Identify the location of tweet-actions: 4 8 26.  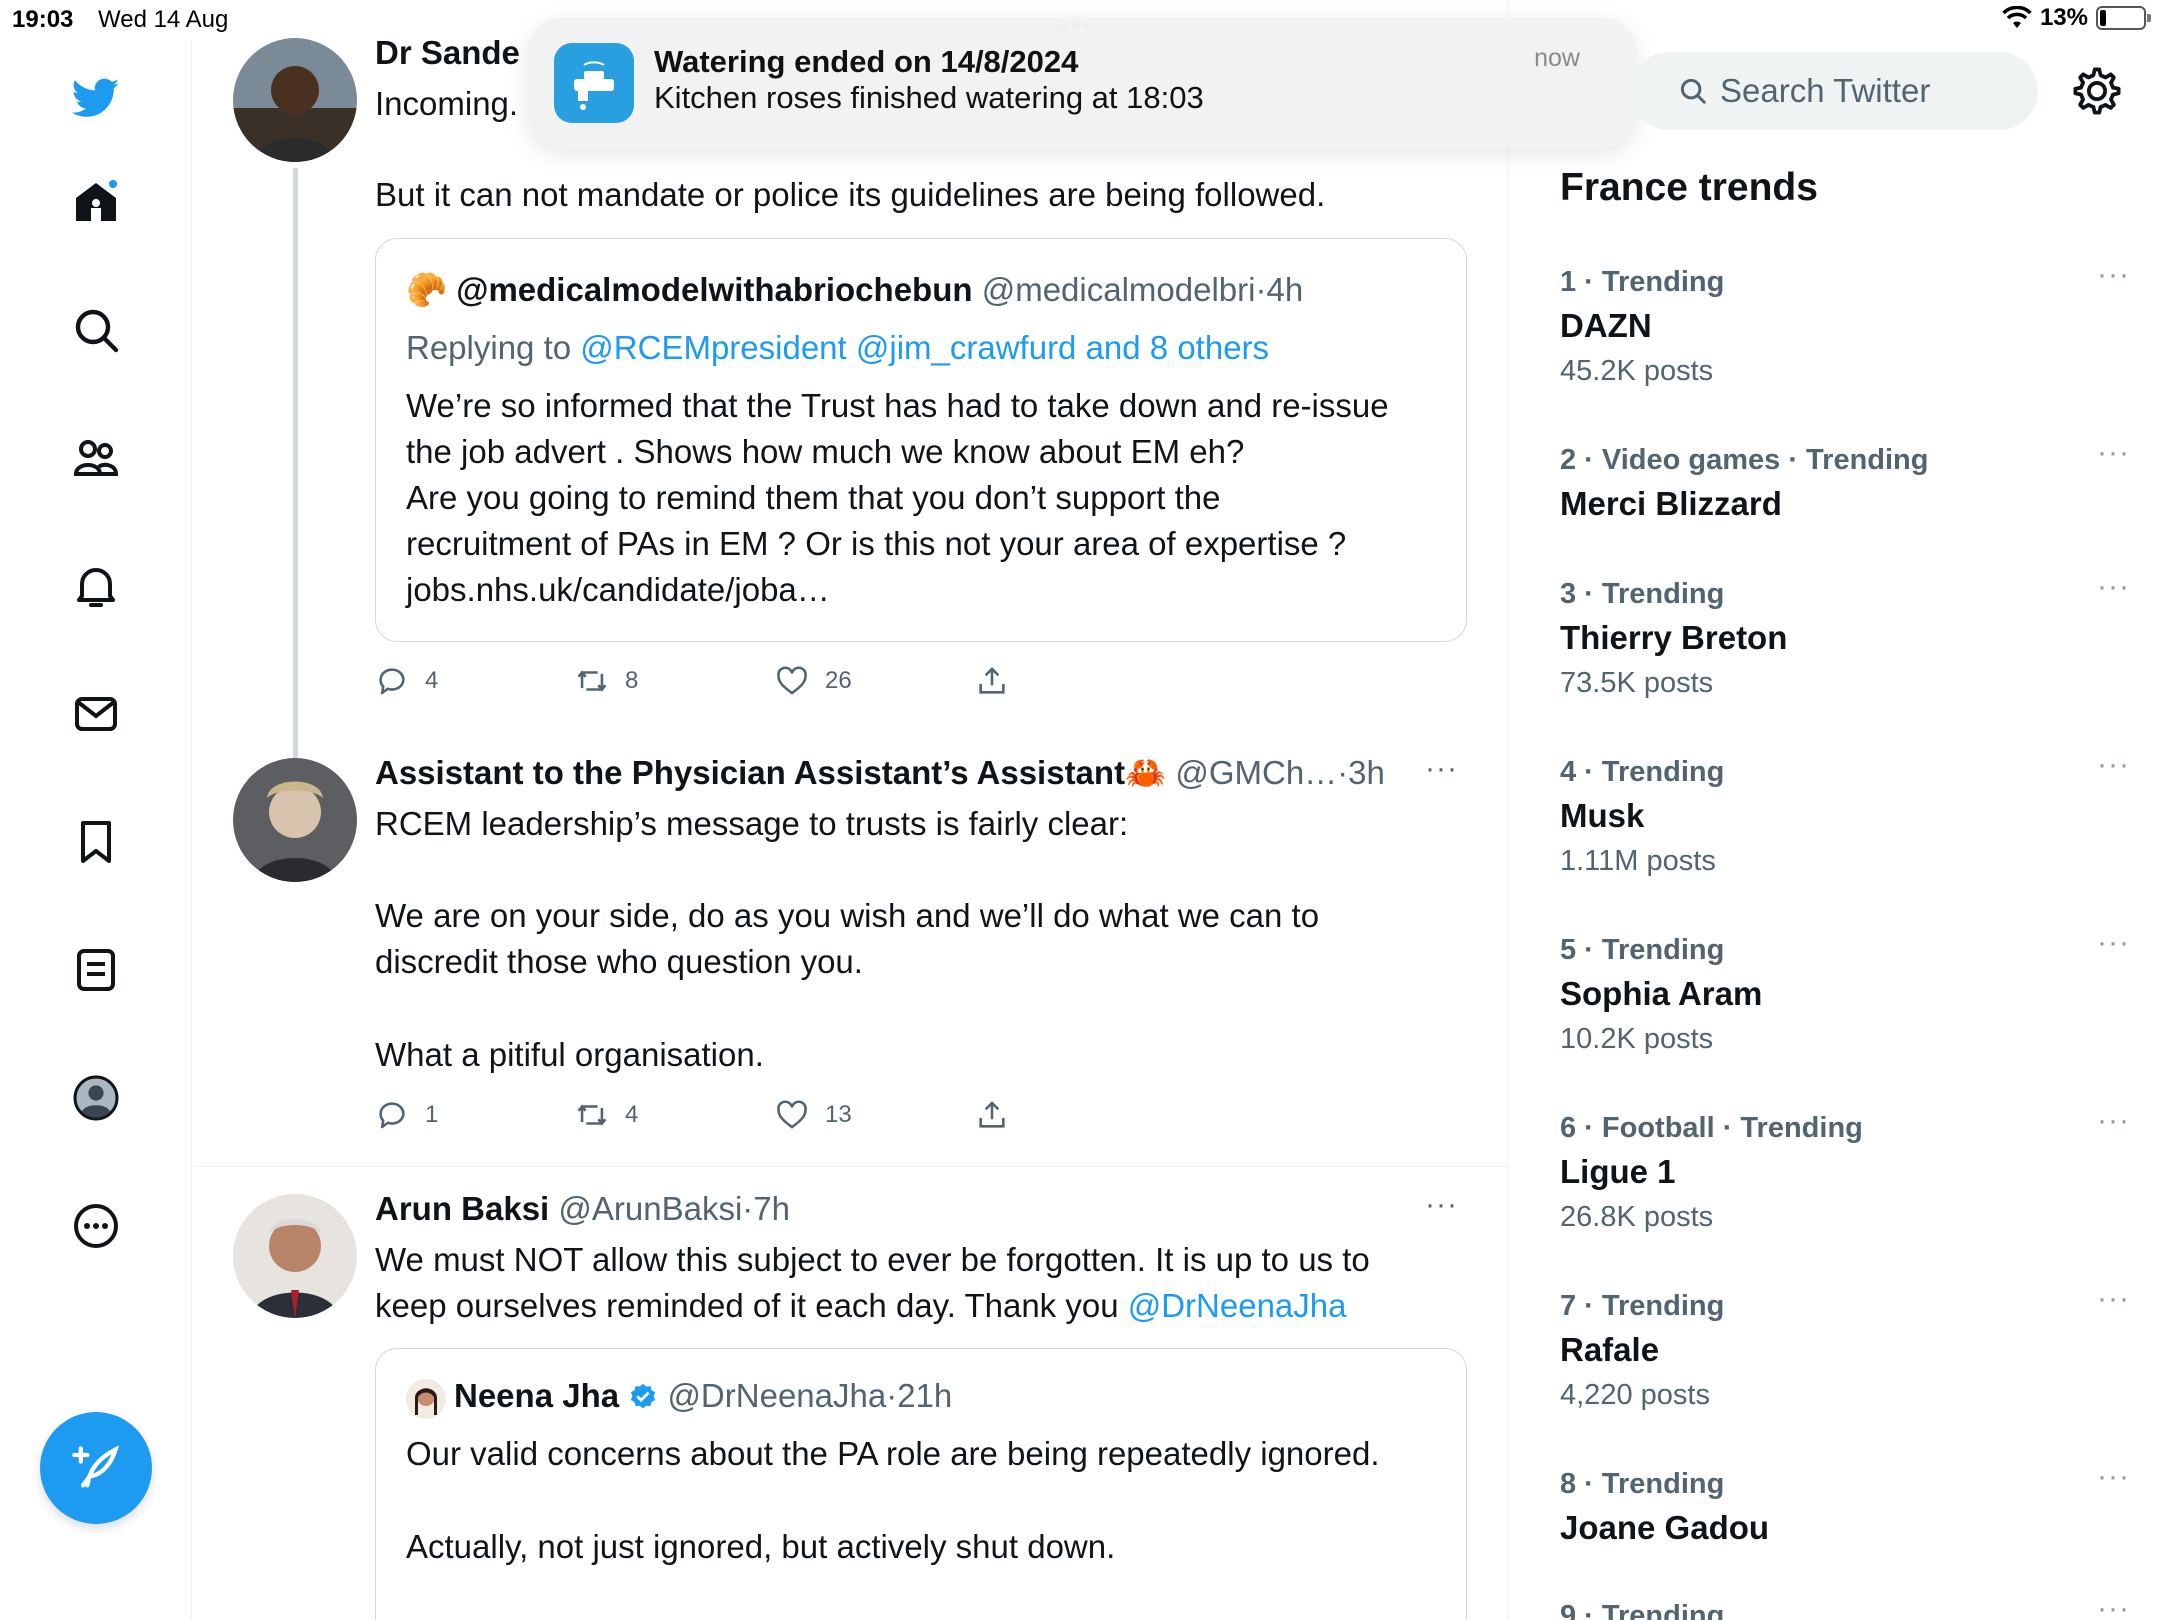
(775, 681).